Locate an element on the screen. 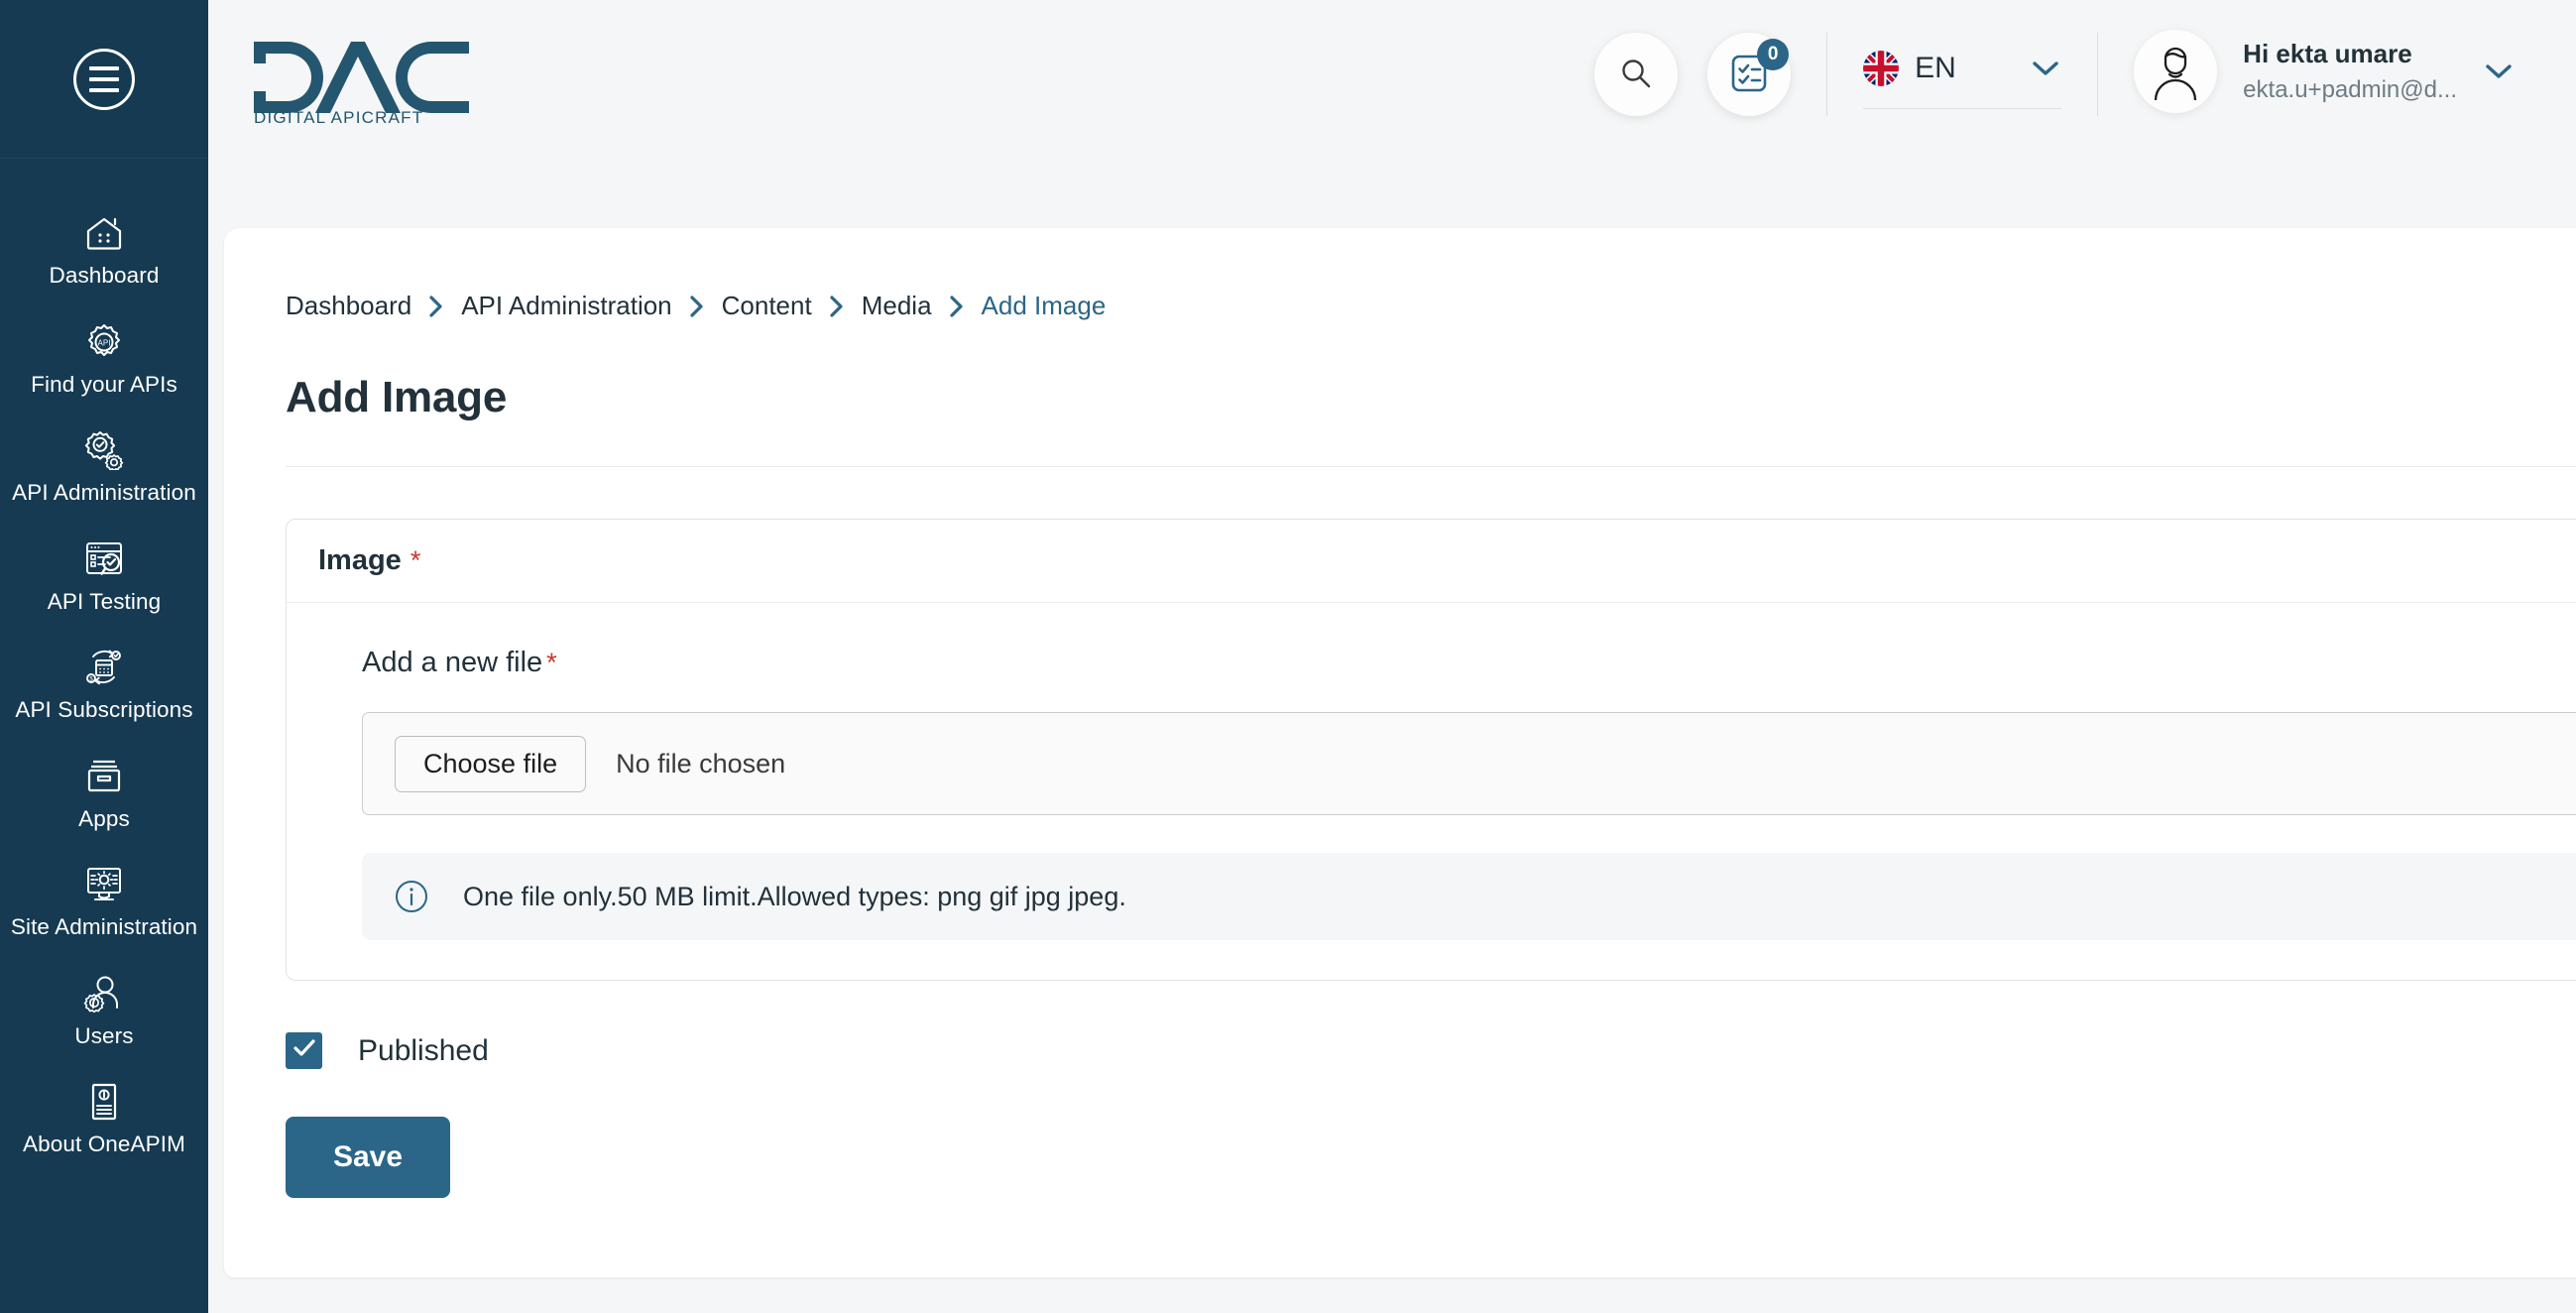 This screenshot has width=2576, height=1313. uk-flag-icon is located at coordinates (1882, 68).